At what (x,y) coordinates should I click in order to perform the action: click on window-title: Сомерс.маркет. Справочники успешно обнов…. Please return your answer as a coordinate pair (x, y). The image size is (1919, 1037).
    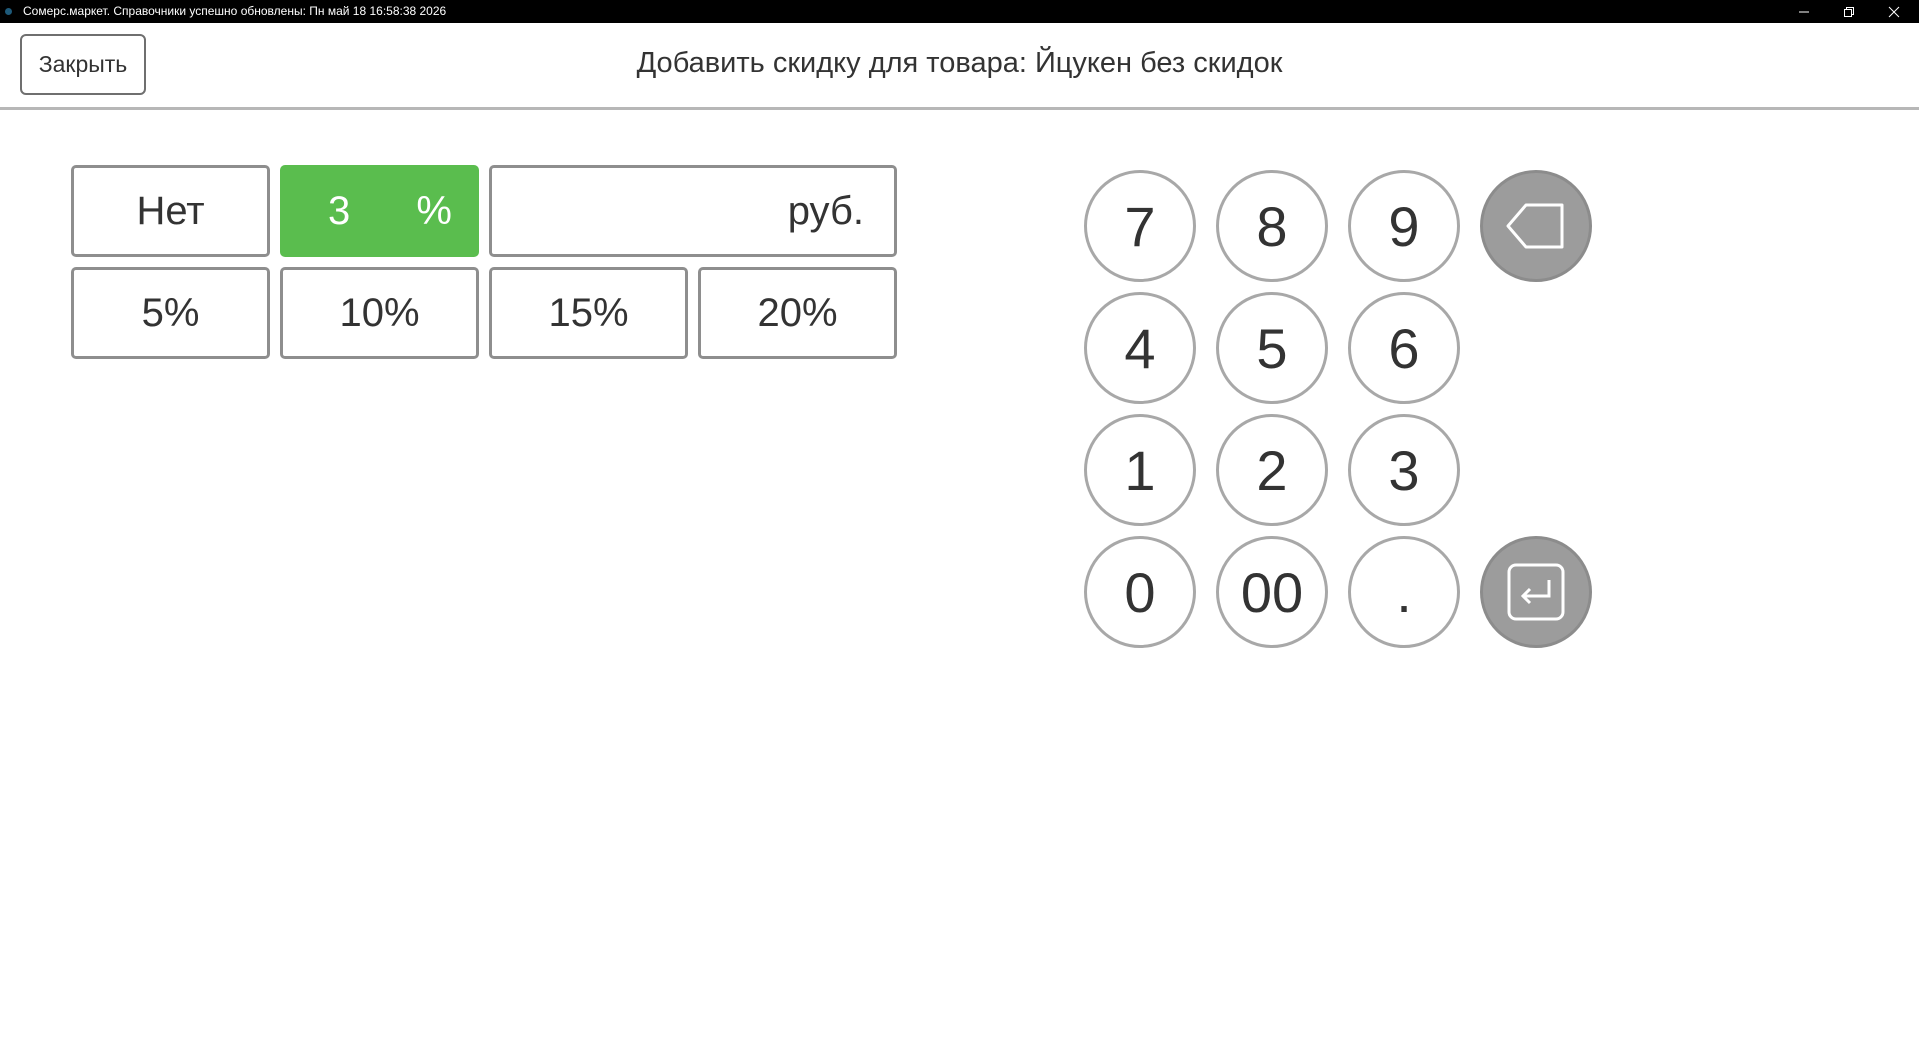
    Looking at the image, I should click on (235, 11).